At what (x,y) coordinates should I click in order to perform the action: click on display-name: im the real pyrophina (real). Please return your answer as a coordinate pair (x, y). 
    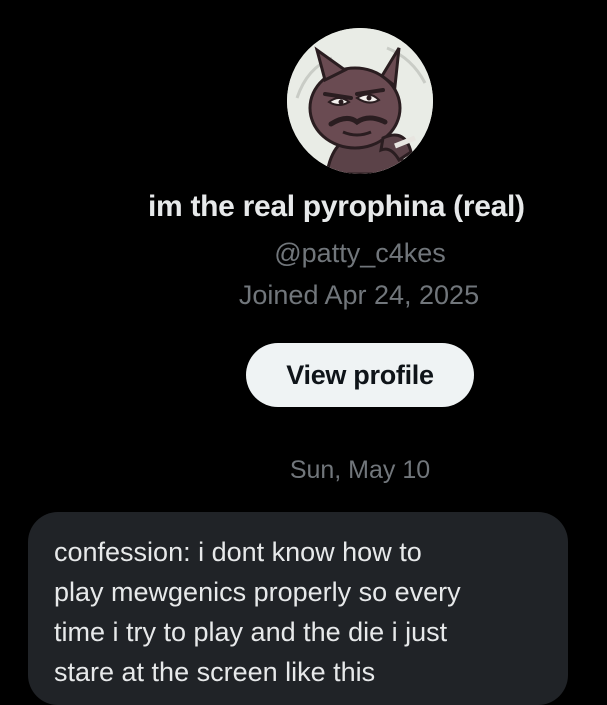
    Looking at the image, I should click on (336, 206).